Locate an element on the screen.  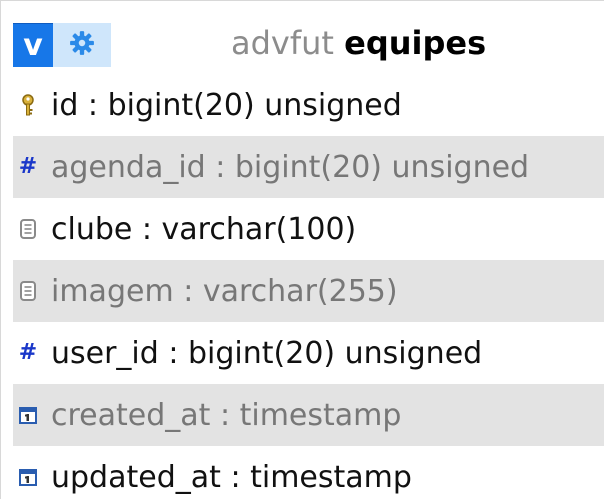
column-name: clube is located at coordinates (92, 229).